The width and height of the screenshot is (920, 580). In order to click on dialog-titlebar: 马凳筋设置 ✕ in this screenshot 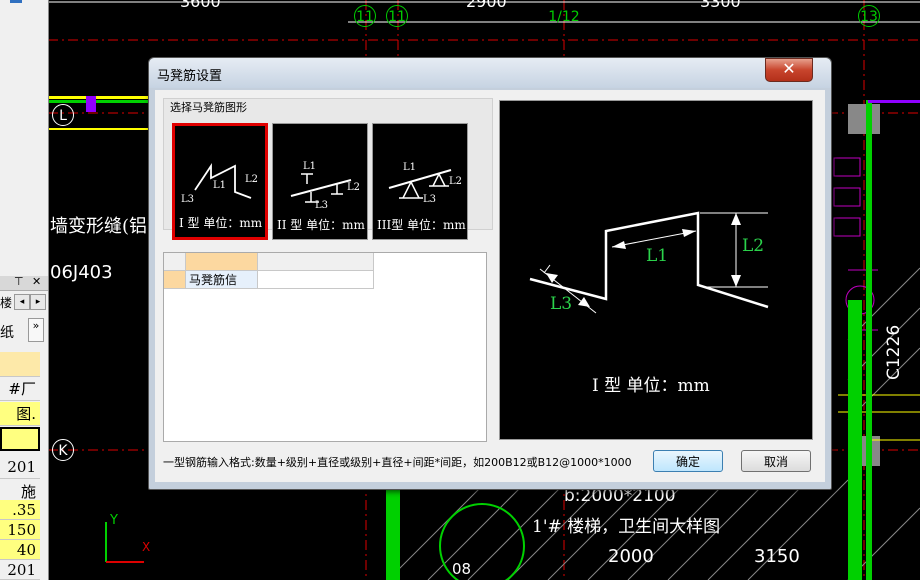, I will do `click(490, 73)`.